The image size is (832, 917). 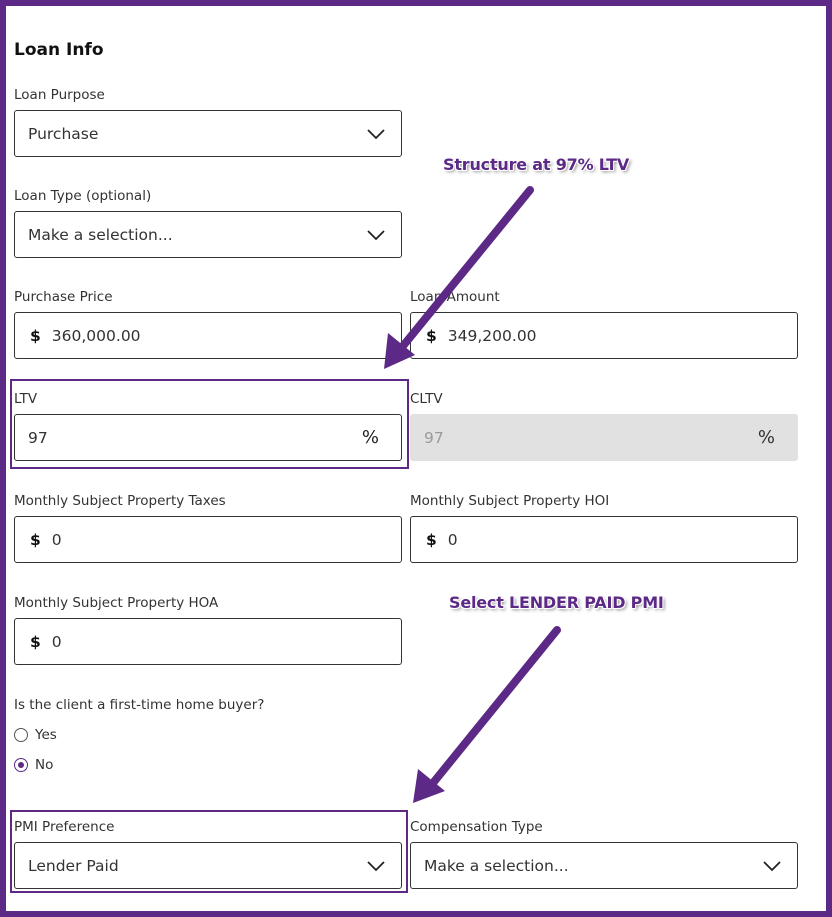 What do you see at coordinates (556, 602) in the screenshot?
I see `pmi-annotation-note: Select LENDER PAID PMI` at bounding box center [556, 602].